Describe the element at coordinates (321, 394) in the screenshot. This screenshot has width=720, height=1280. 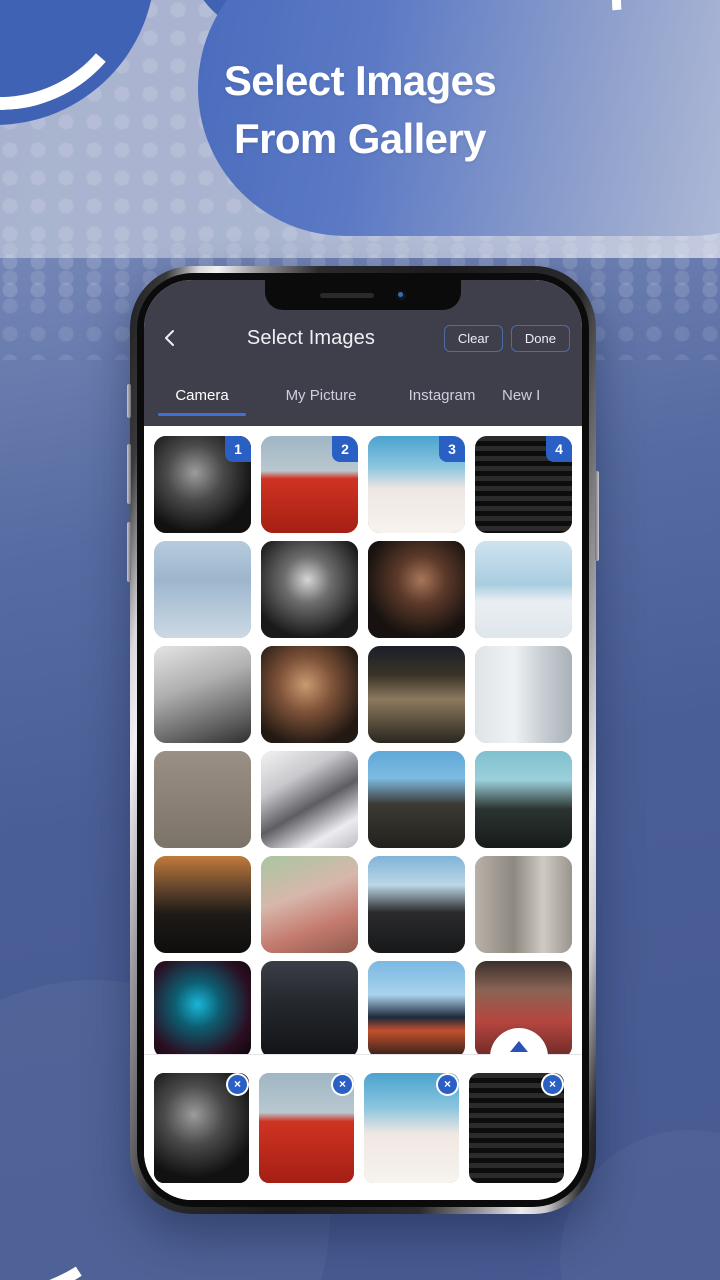
I see `tab-my-picture: My Picture` at that location.